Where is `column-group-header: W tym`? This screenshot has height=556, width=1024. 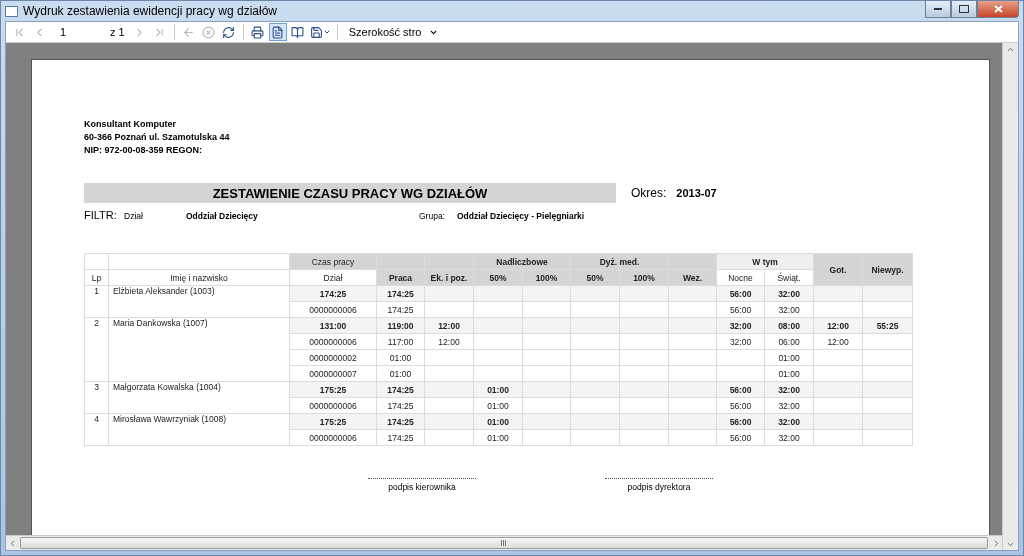 column-group-header: W tym is located at coordinates (765, 261).